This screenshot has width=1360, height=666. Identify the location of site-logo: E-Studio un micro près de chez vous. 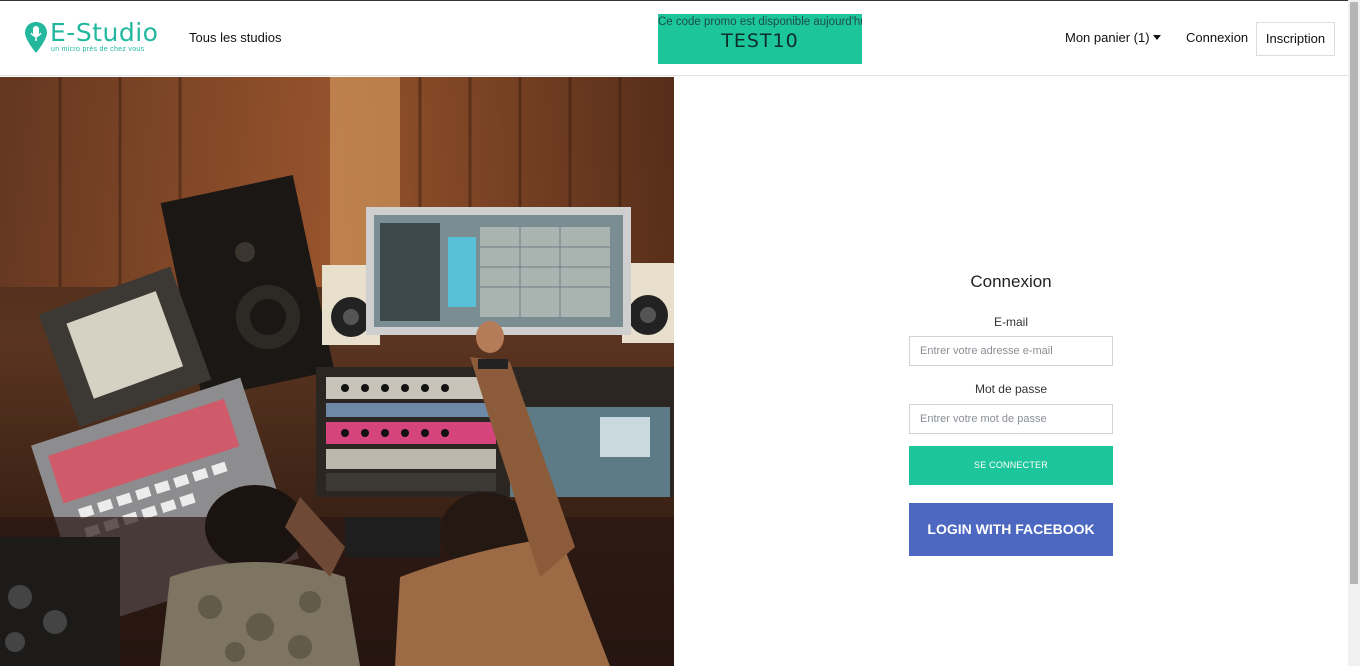
(91, 38).